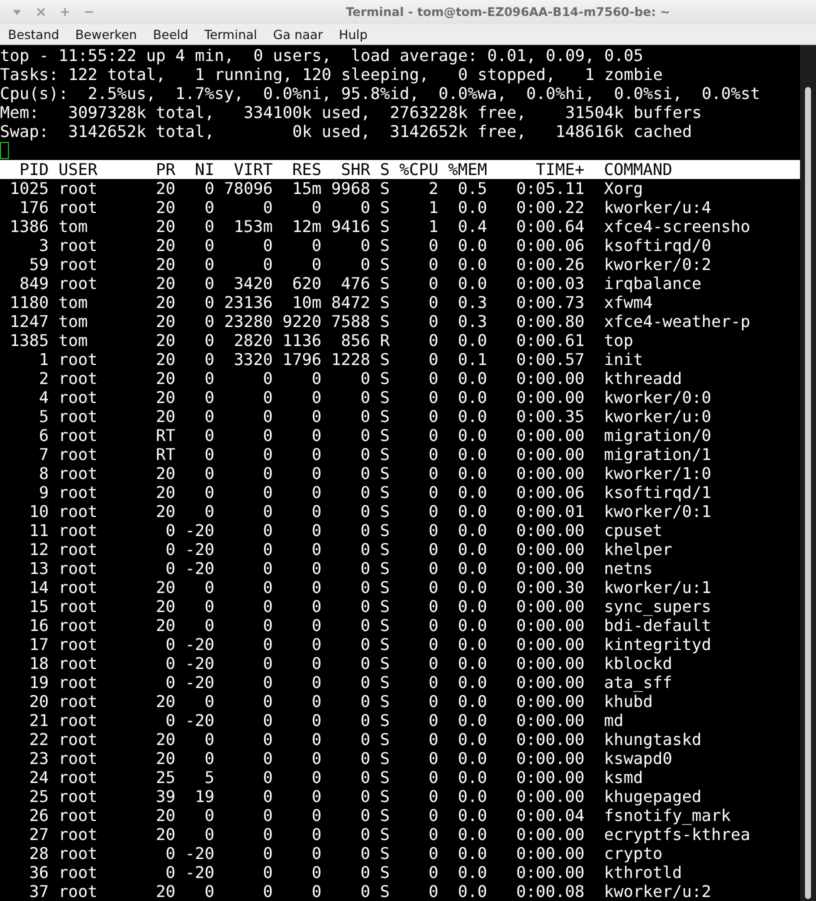  I want to click on table-cell-text: top, so click(619, 340).